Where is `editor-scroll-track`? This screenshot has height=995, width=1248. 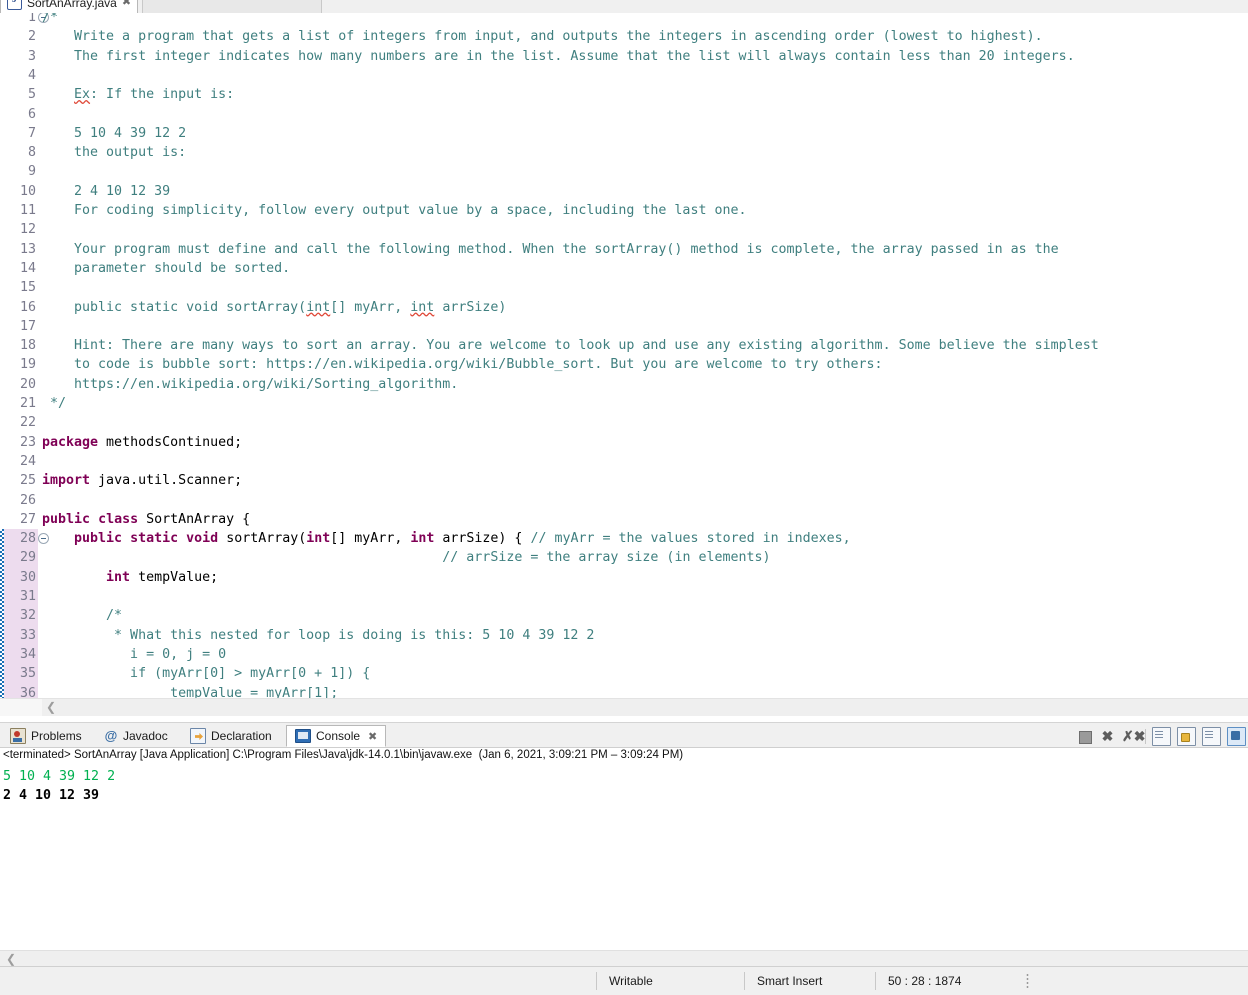
editor-scroll-track is located at coordinates (645, 707).